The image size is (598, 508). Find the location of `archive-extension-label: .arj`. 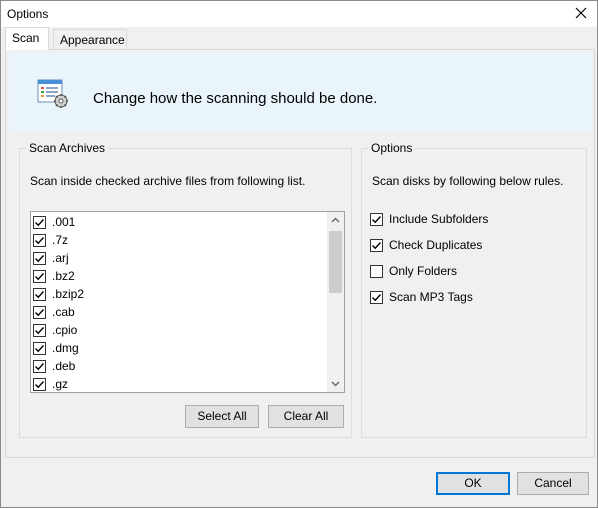

archive-extension-label: .arj is located at coordinates (60, 258).